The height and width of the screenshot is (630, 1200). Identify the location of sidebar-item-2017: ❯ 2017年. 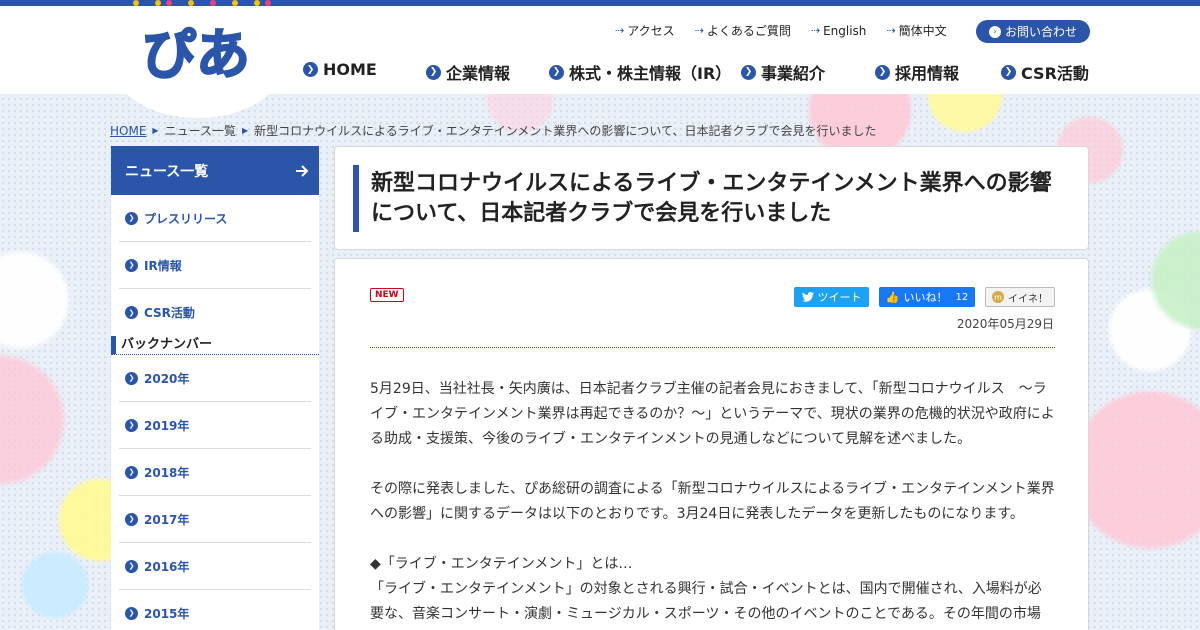
(215, 519).